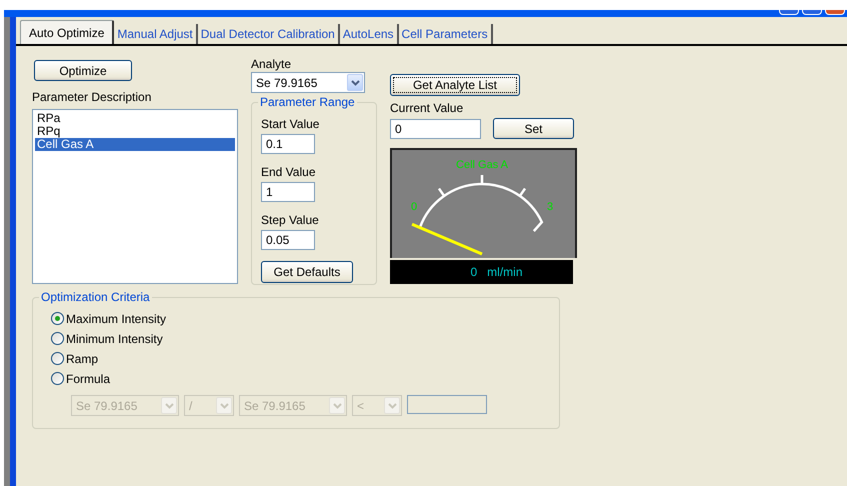 This screenshot has width=847, height=486. Describe the element at coordinates (307, 102) in the screenshot. I see `parameter-range-title: Parameter Range` at that location.